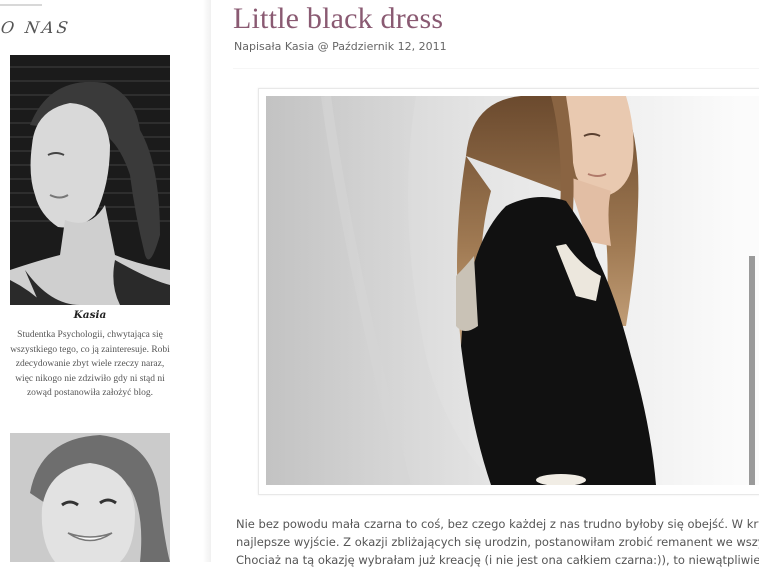  Describe the element at coordinates (90, 180) in the screenshot. I see `author-photo-kasia` at that location.